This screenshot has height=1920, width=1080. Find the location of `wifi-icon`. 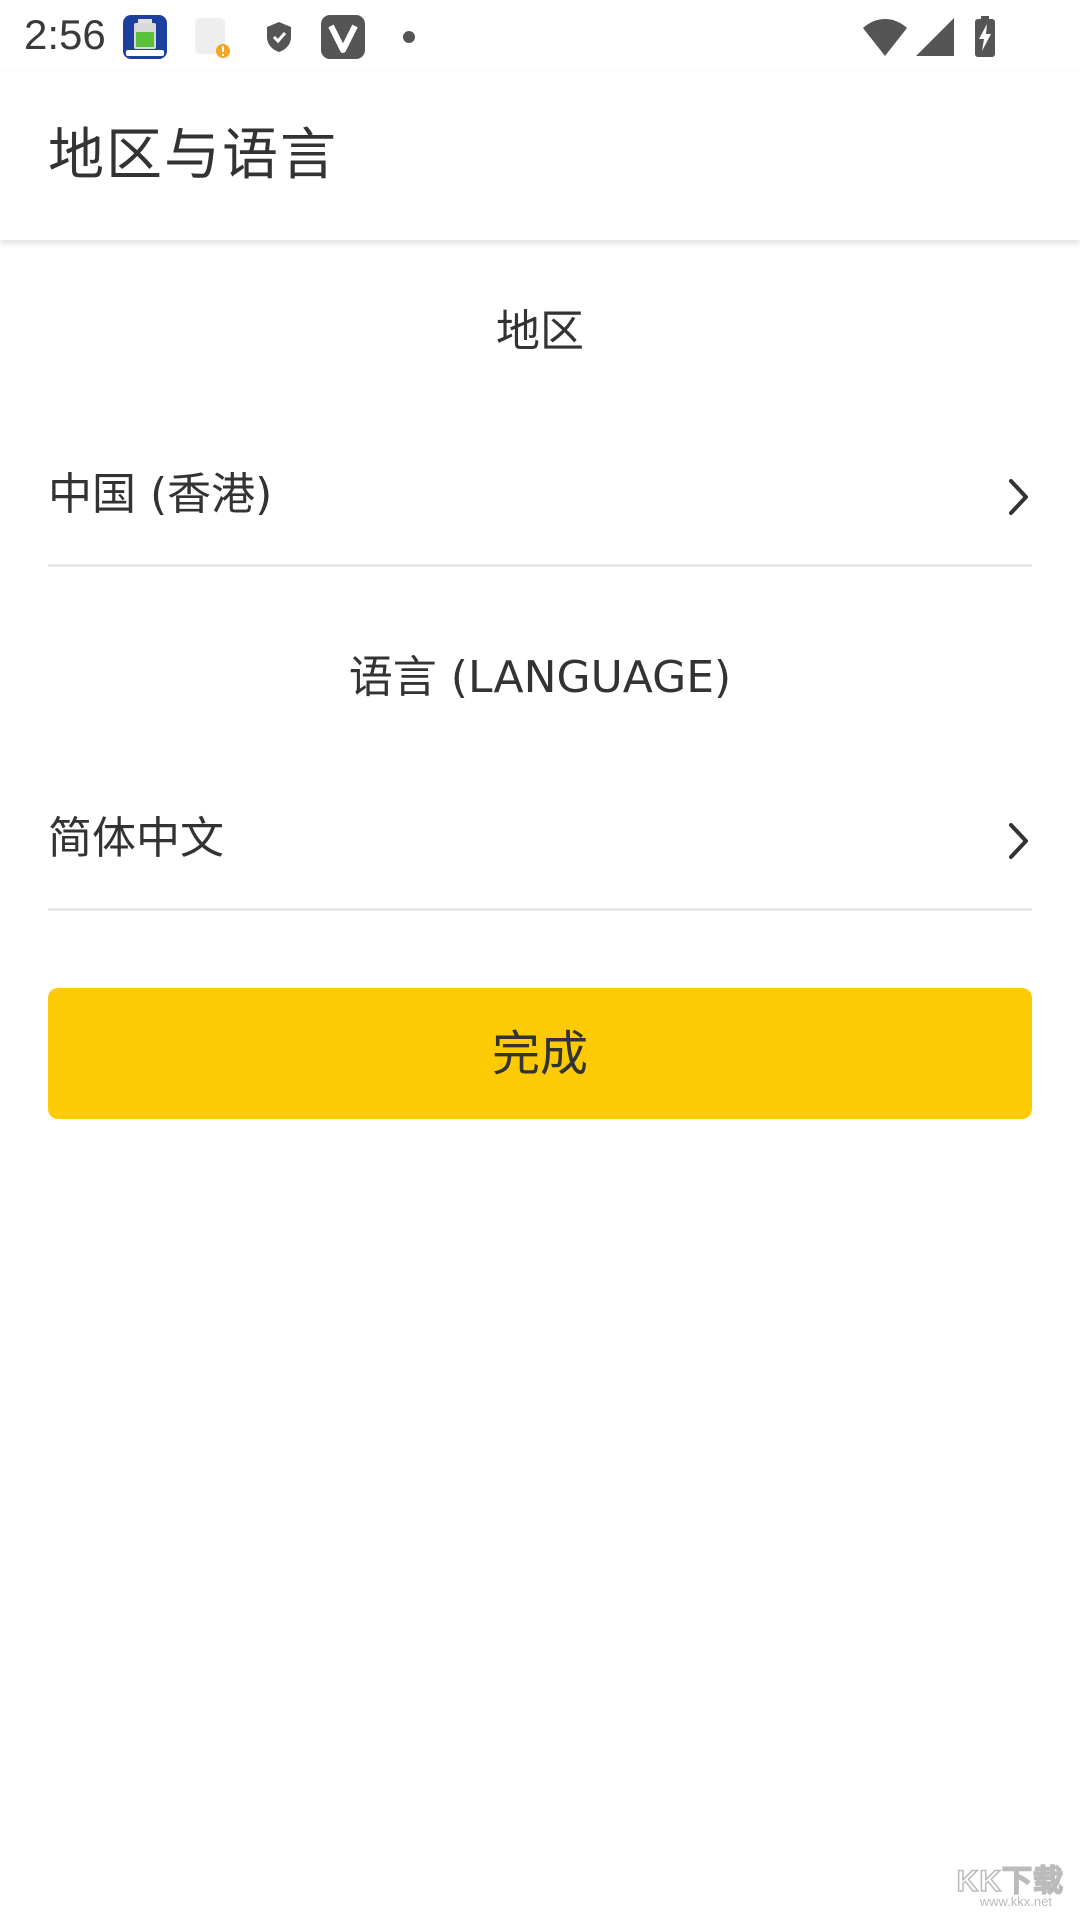

wifi-icon is located at coordinates (885, 37).